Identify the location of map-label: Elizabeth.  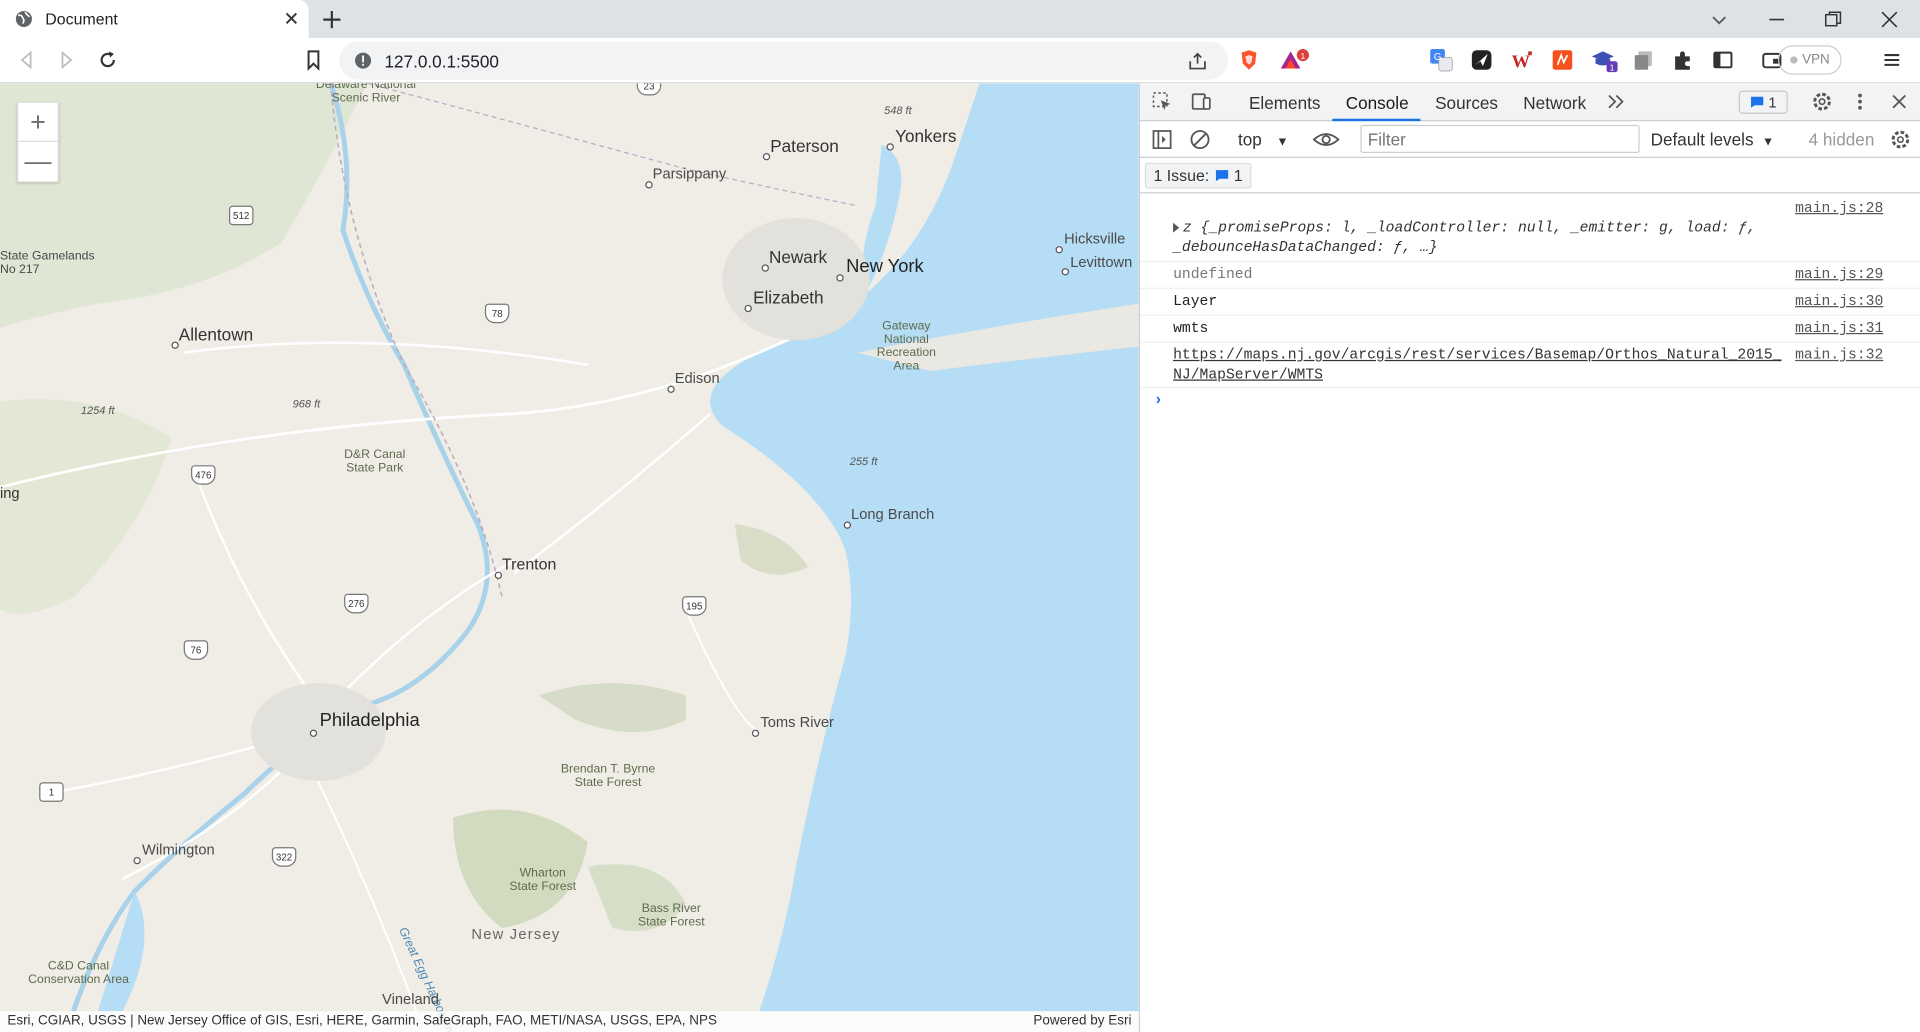
(788, 297).